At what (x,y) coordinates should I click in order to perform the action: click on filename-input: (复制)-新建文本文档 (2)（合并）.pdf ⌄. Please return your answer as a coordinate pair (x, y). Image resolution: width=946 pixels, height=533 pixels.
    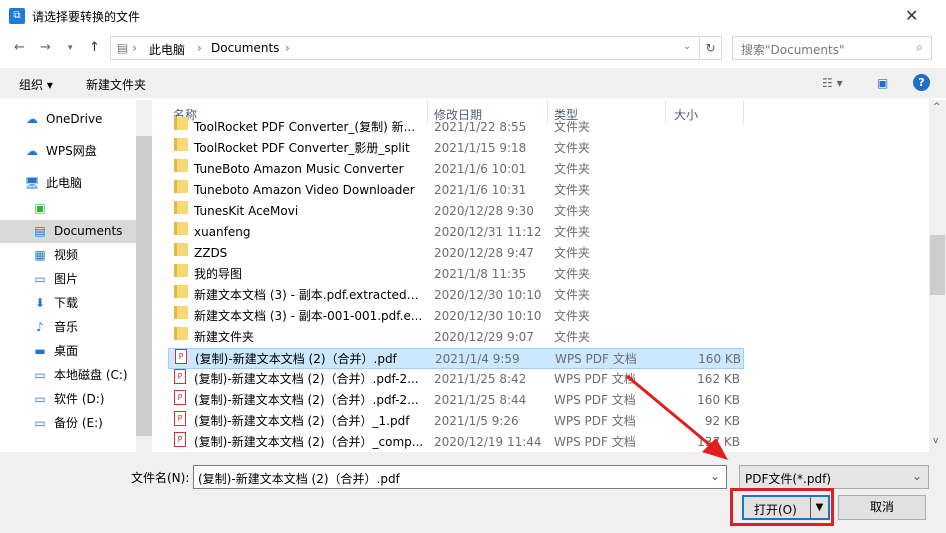
    Looking at the image, I should click on (460, 477).